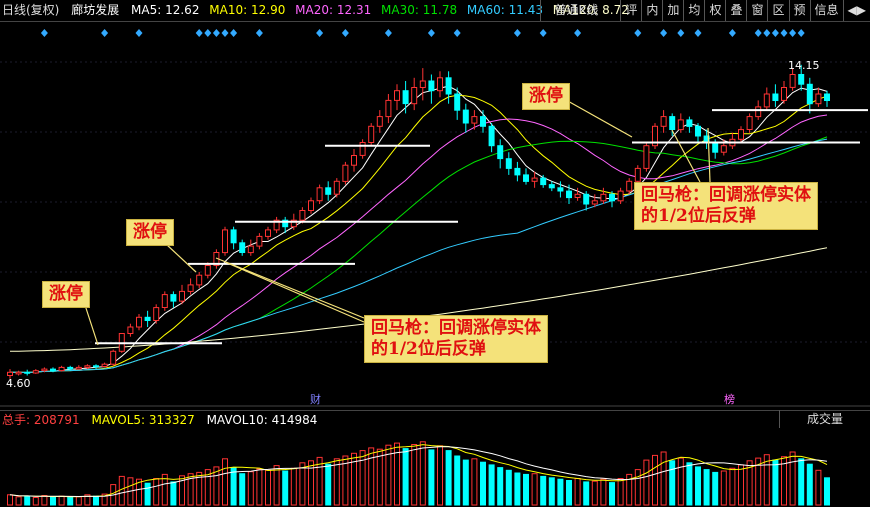 The image size is (870, 507). I want to click on ma5-label: MA5: 12.62, so click(165, 10).